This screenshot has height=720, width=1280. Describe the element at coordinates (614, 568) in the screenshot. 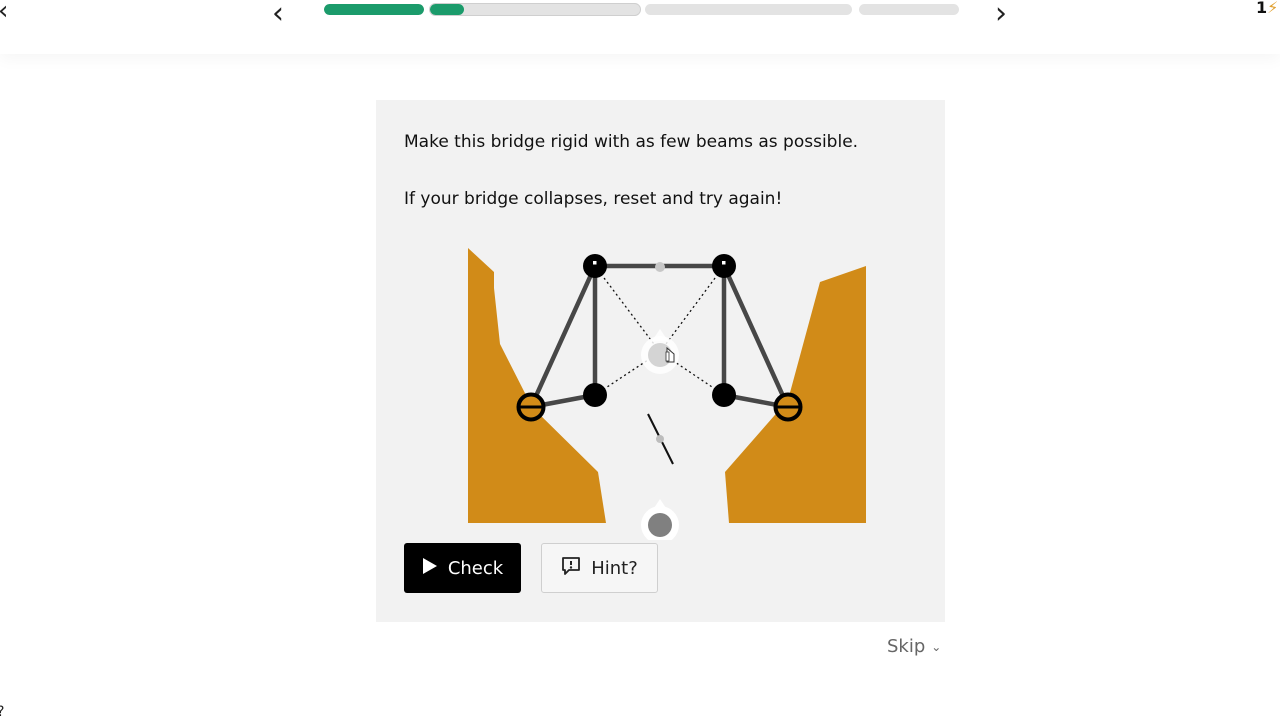

I see `hint-label: Hint?` at that location.